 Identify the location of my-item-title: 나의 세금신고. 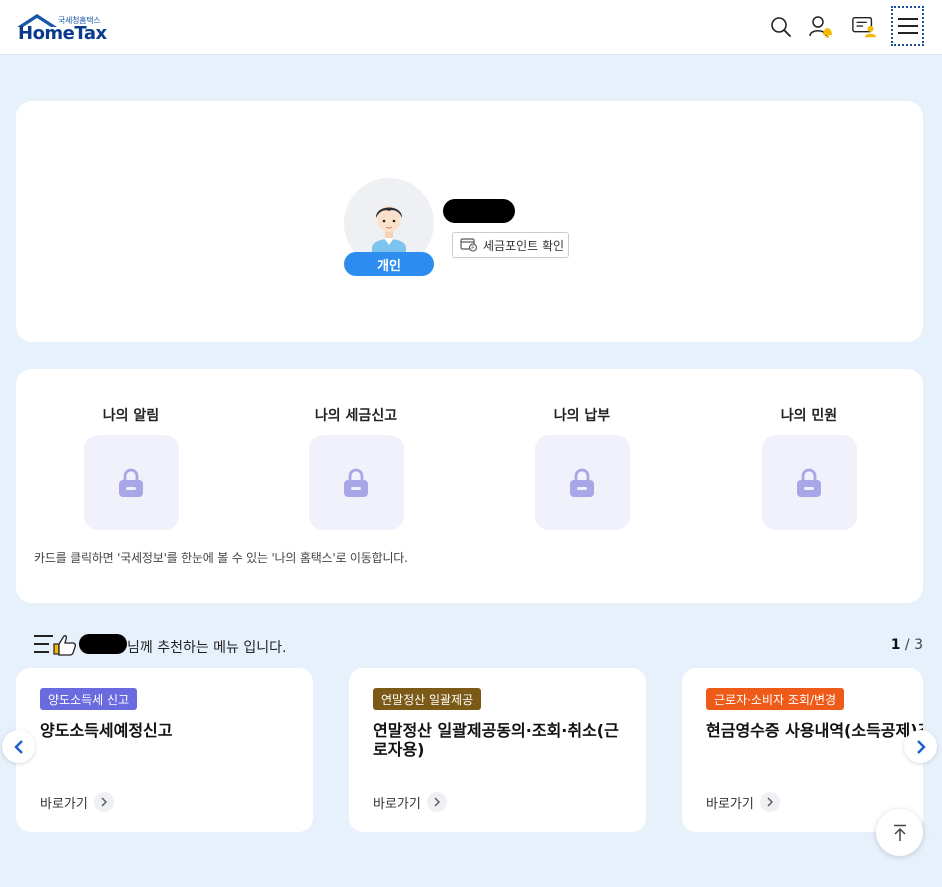
(356, 416).